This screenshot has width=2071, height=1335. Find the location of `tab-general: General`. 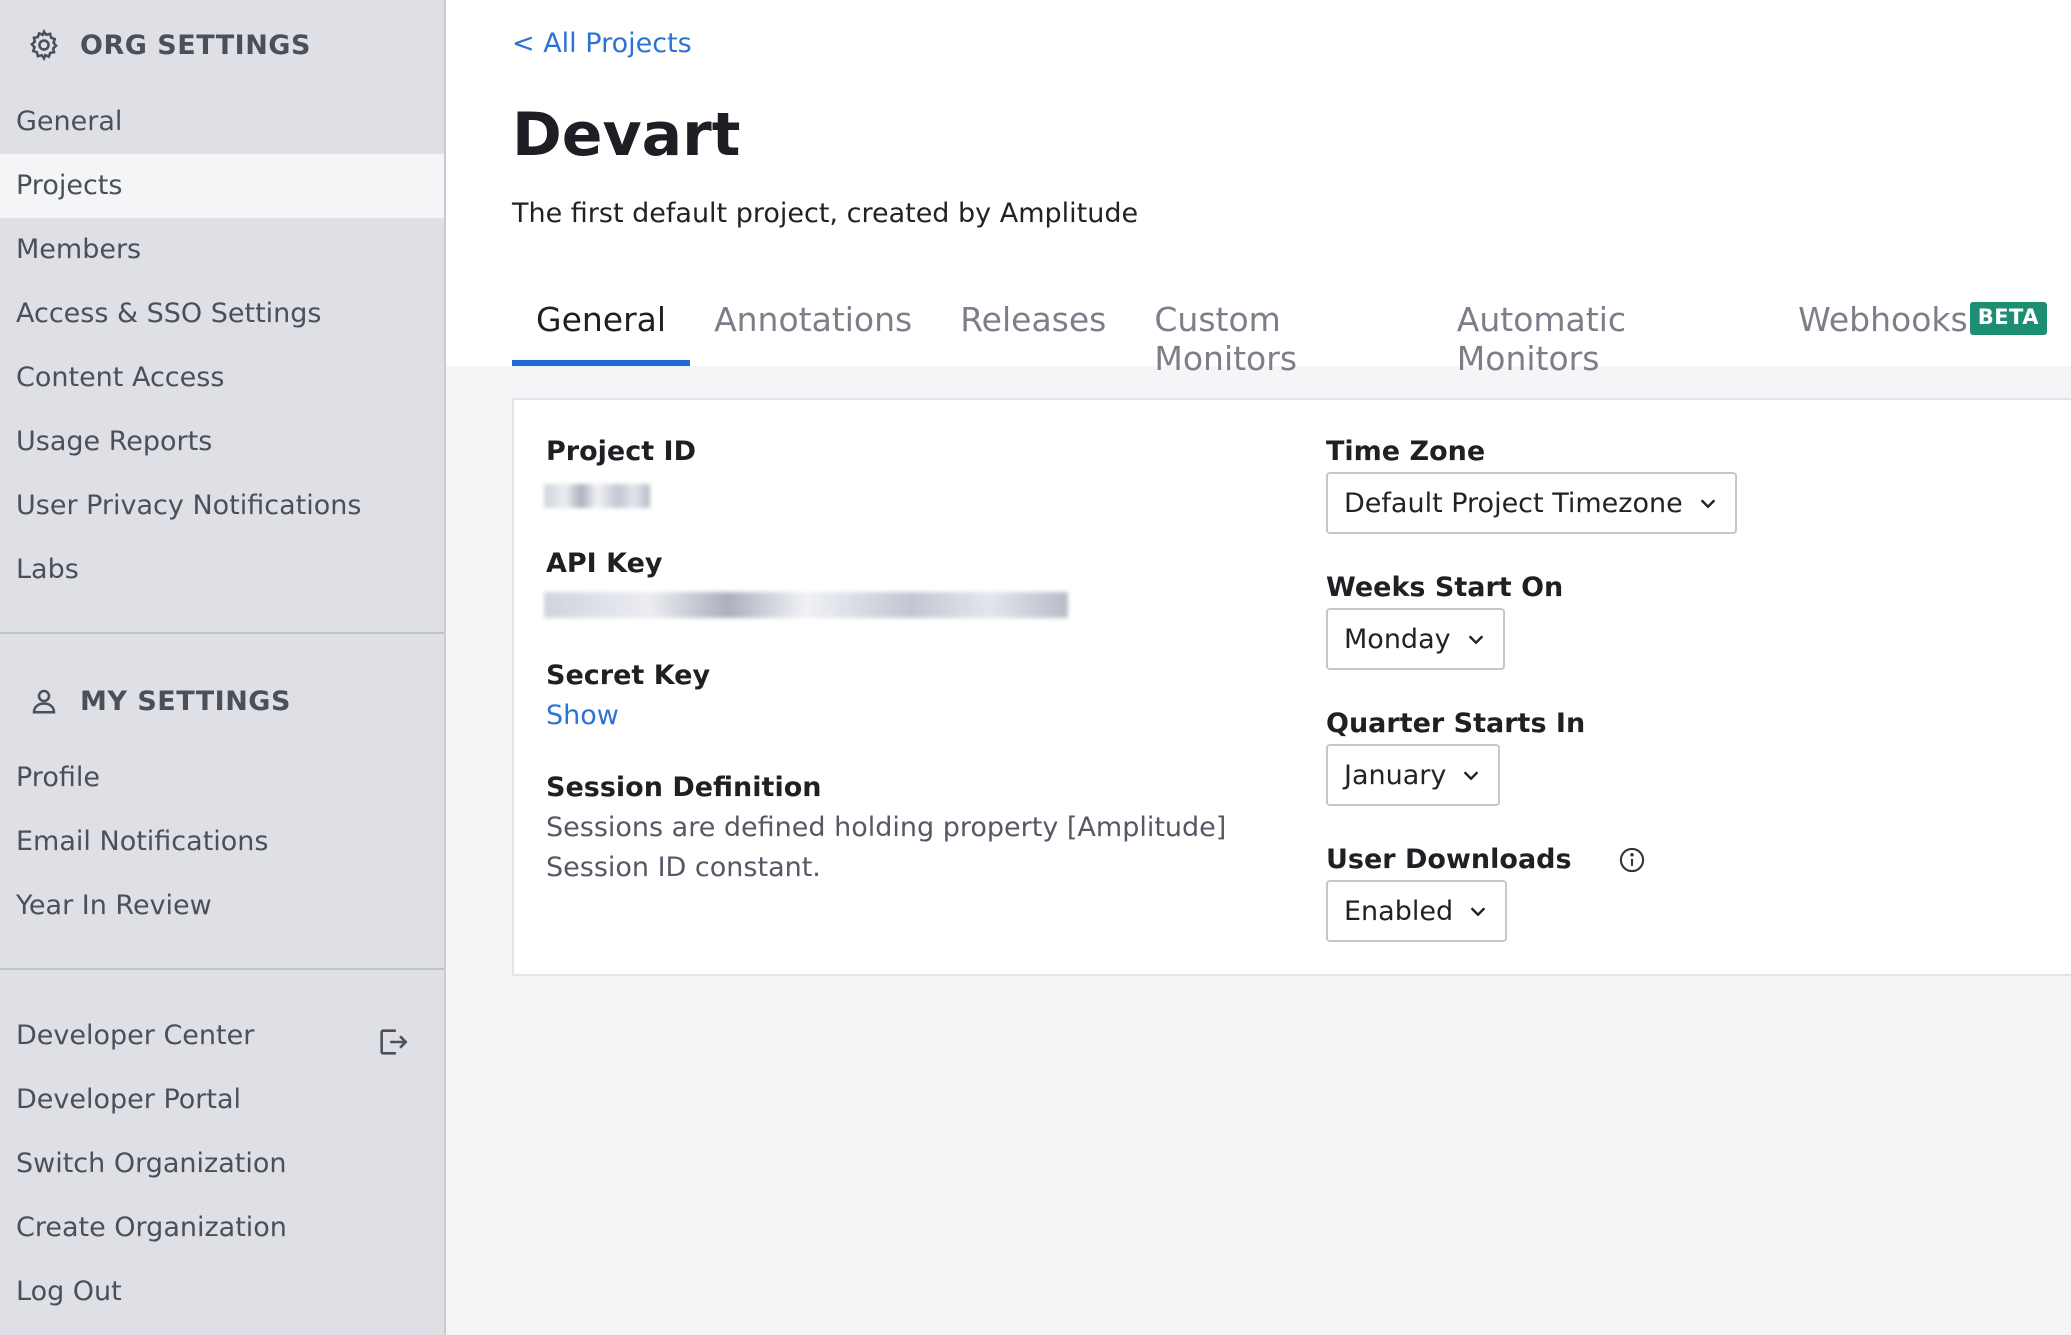

tab-general: General is located at coordinates (601, 331).